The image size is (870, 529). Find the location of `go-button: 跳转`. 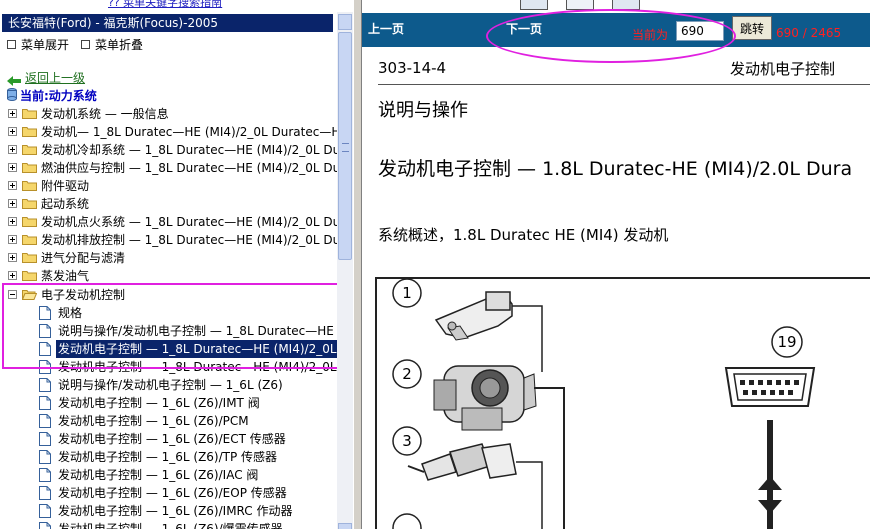

go-button: 跳转 is located at coordinates (752, 28).